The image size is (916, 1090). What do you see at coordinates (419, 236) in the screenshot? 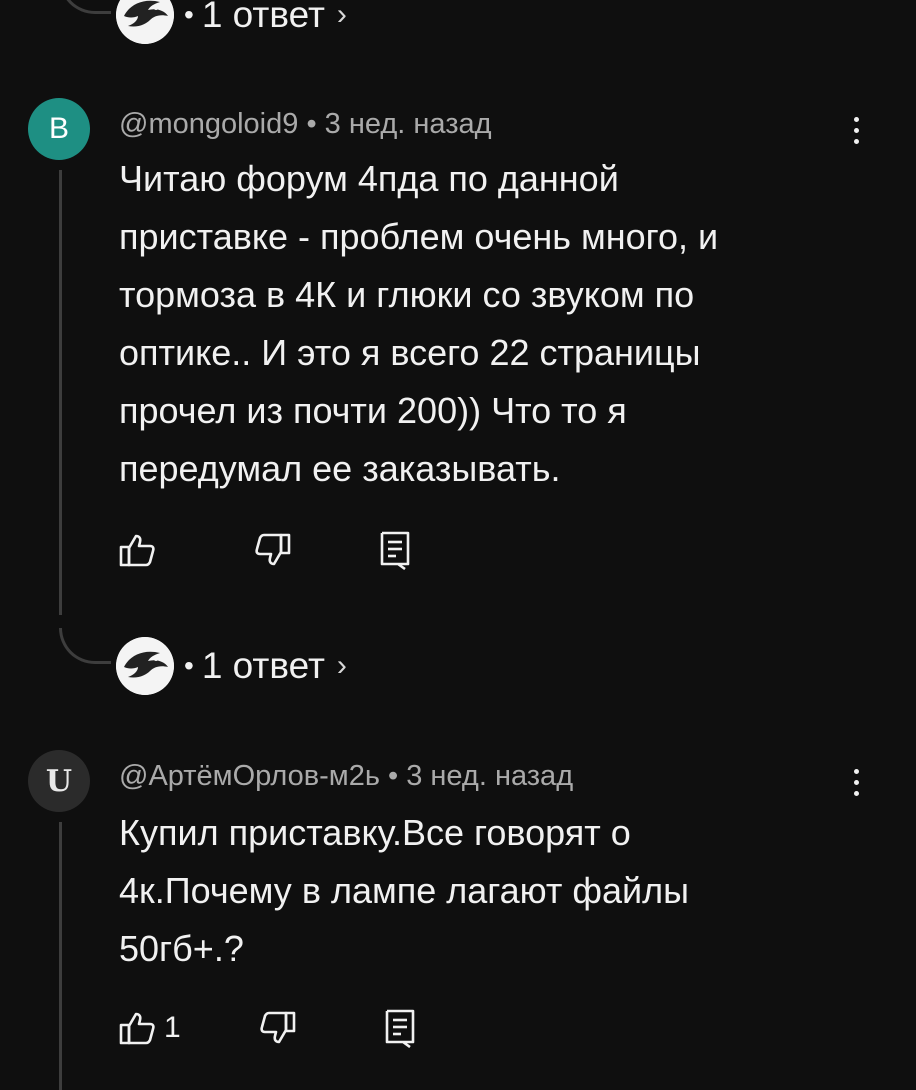
I see `comment-body-line: приставке - проблем очень много, и` at bounding box center [419, 236].